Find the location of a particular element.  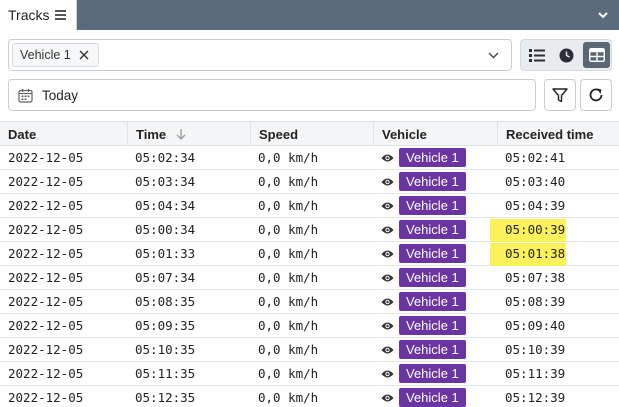

tab-tracks: Tracks is located at coordinates (38, 15).